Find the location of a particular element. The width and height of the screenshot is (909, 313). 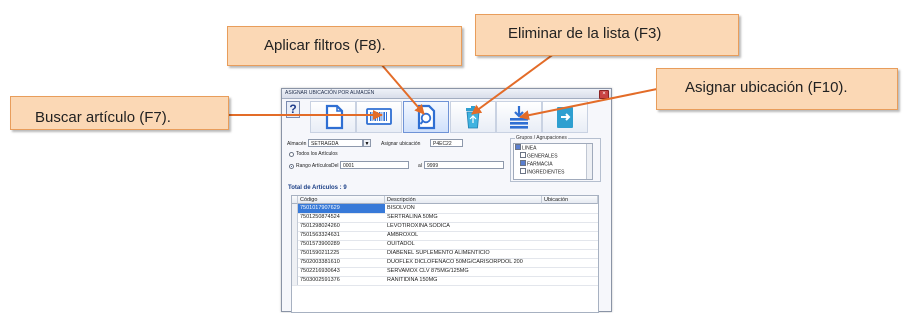

callout-asignar-text: Asignar ubicación (F10). is located at coordinates (766, 87).